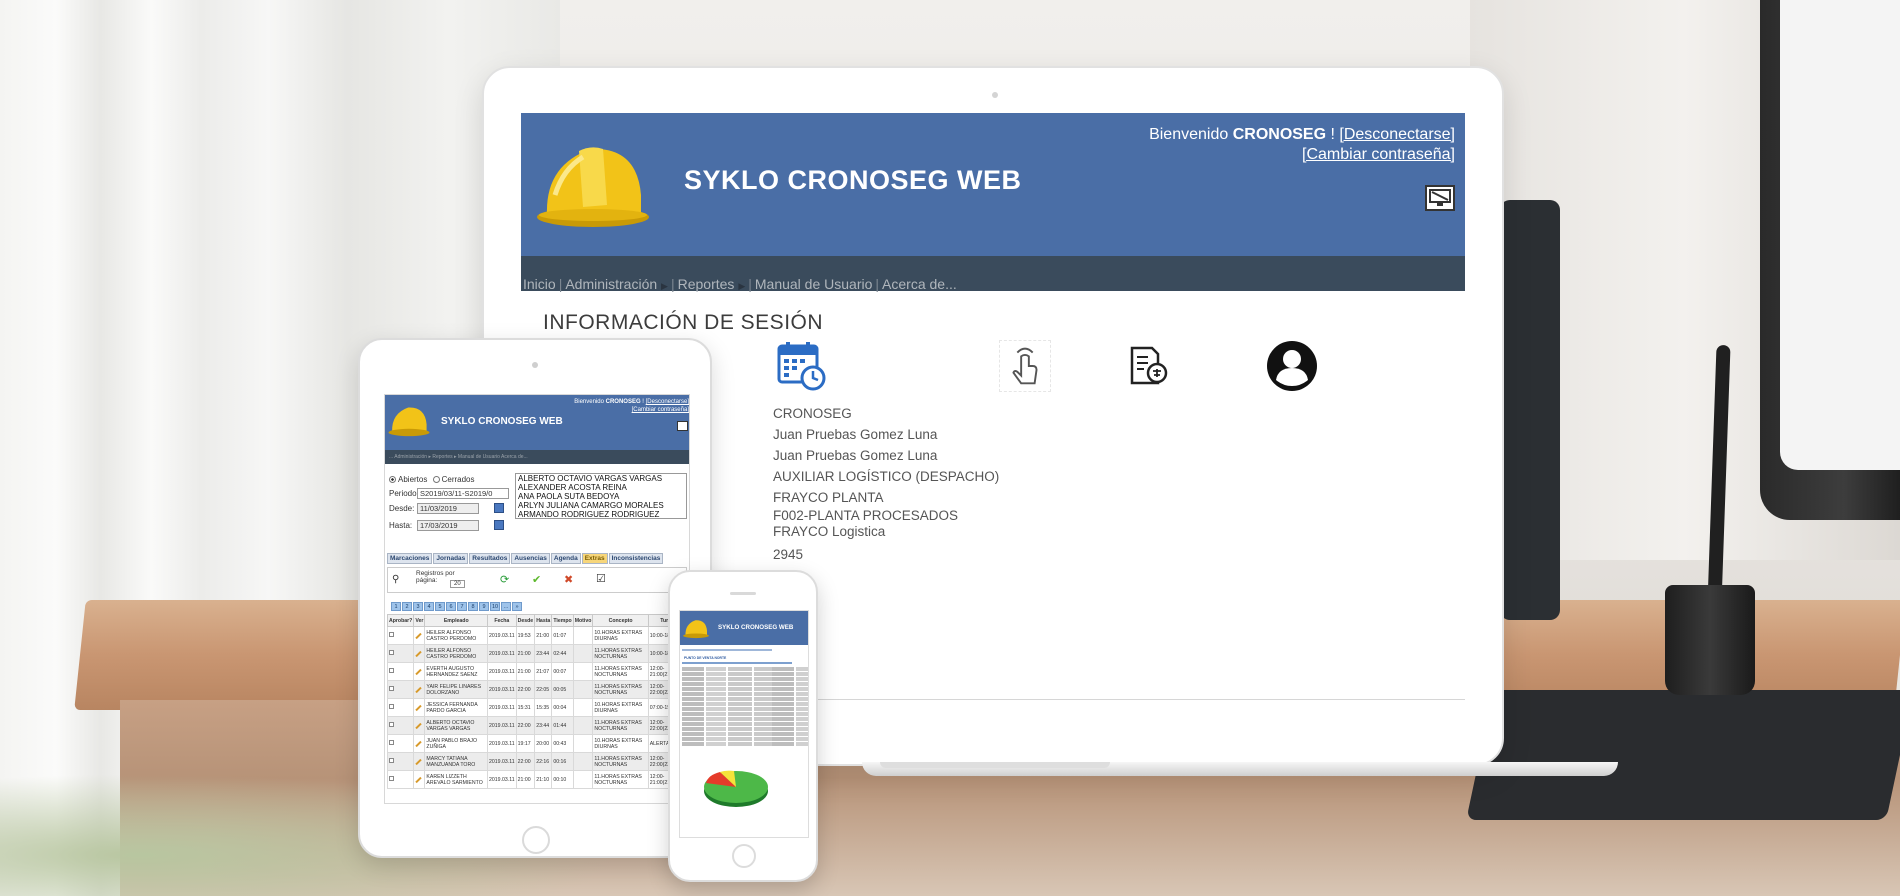  I want to click on page-link: 6, so click(451, 606).